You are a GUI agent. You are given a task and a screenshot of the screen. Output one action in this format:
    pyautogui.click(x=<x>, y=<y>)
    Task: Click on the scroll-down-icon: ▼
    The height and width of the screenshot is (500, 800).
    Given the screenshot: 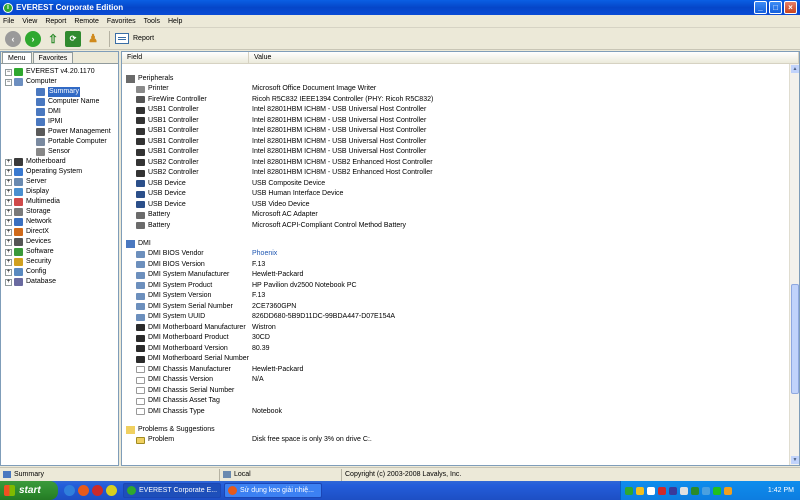 What is the action you would take?
    pyautogui.click(x=795, y=460)
    